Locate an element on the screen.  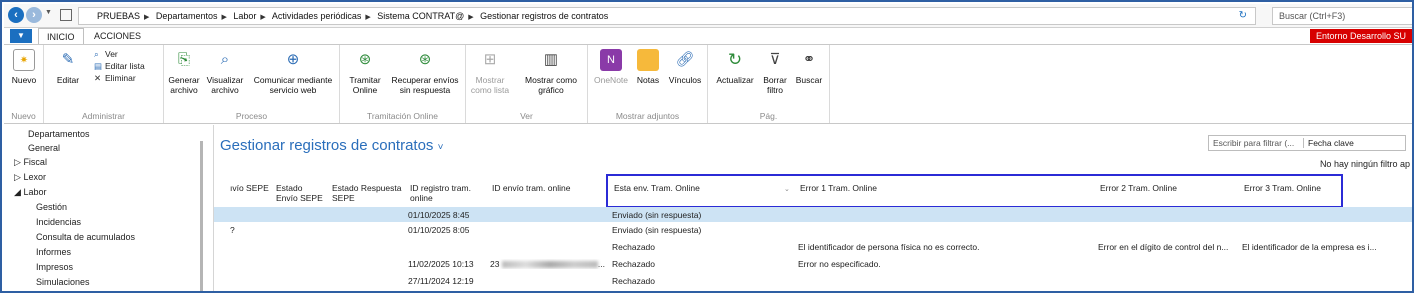
onenote-label: OneNote is located at coordinates (611, 80).